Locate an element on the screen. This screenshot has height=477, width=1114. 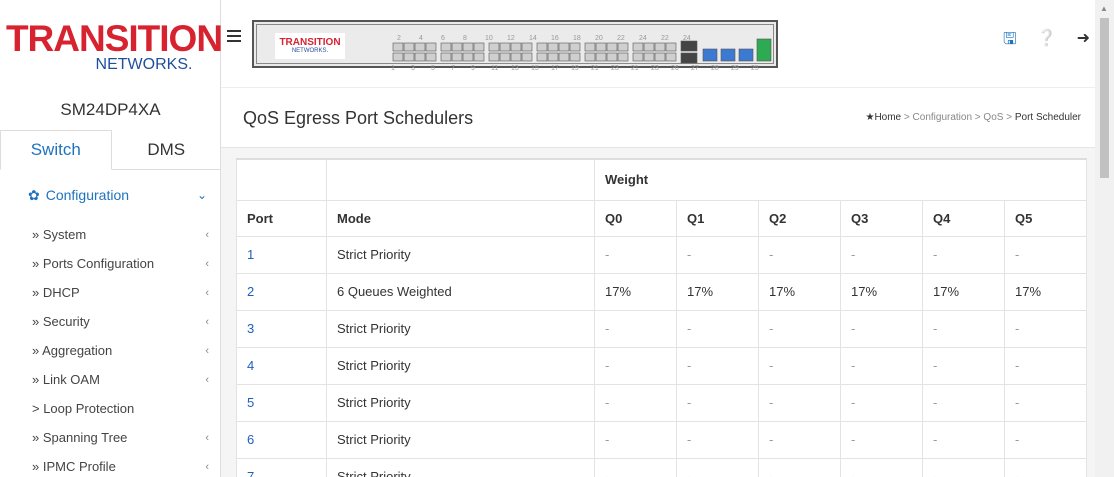
port-link: 2 is located at coordinates (250, 291).